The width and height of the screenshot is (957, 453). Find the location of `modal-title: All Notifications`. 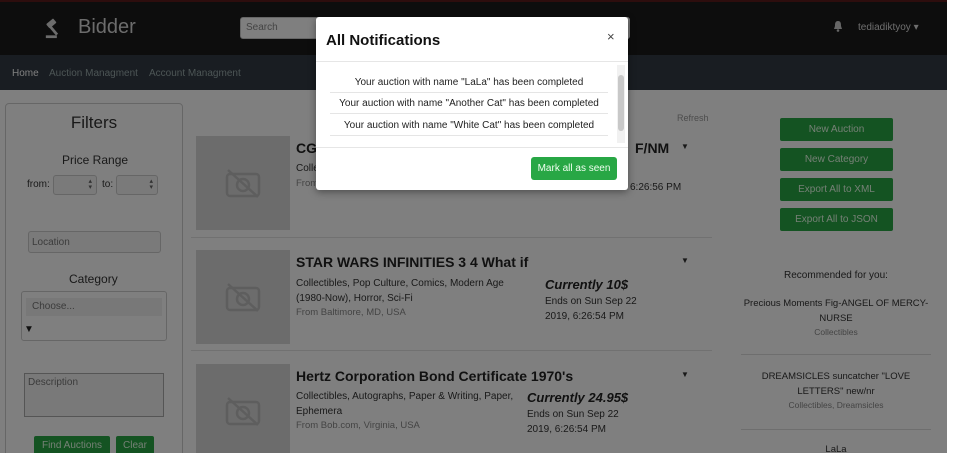

modal-title: All Notifications is located at coordinates (383, 40).